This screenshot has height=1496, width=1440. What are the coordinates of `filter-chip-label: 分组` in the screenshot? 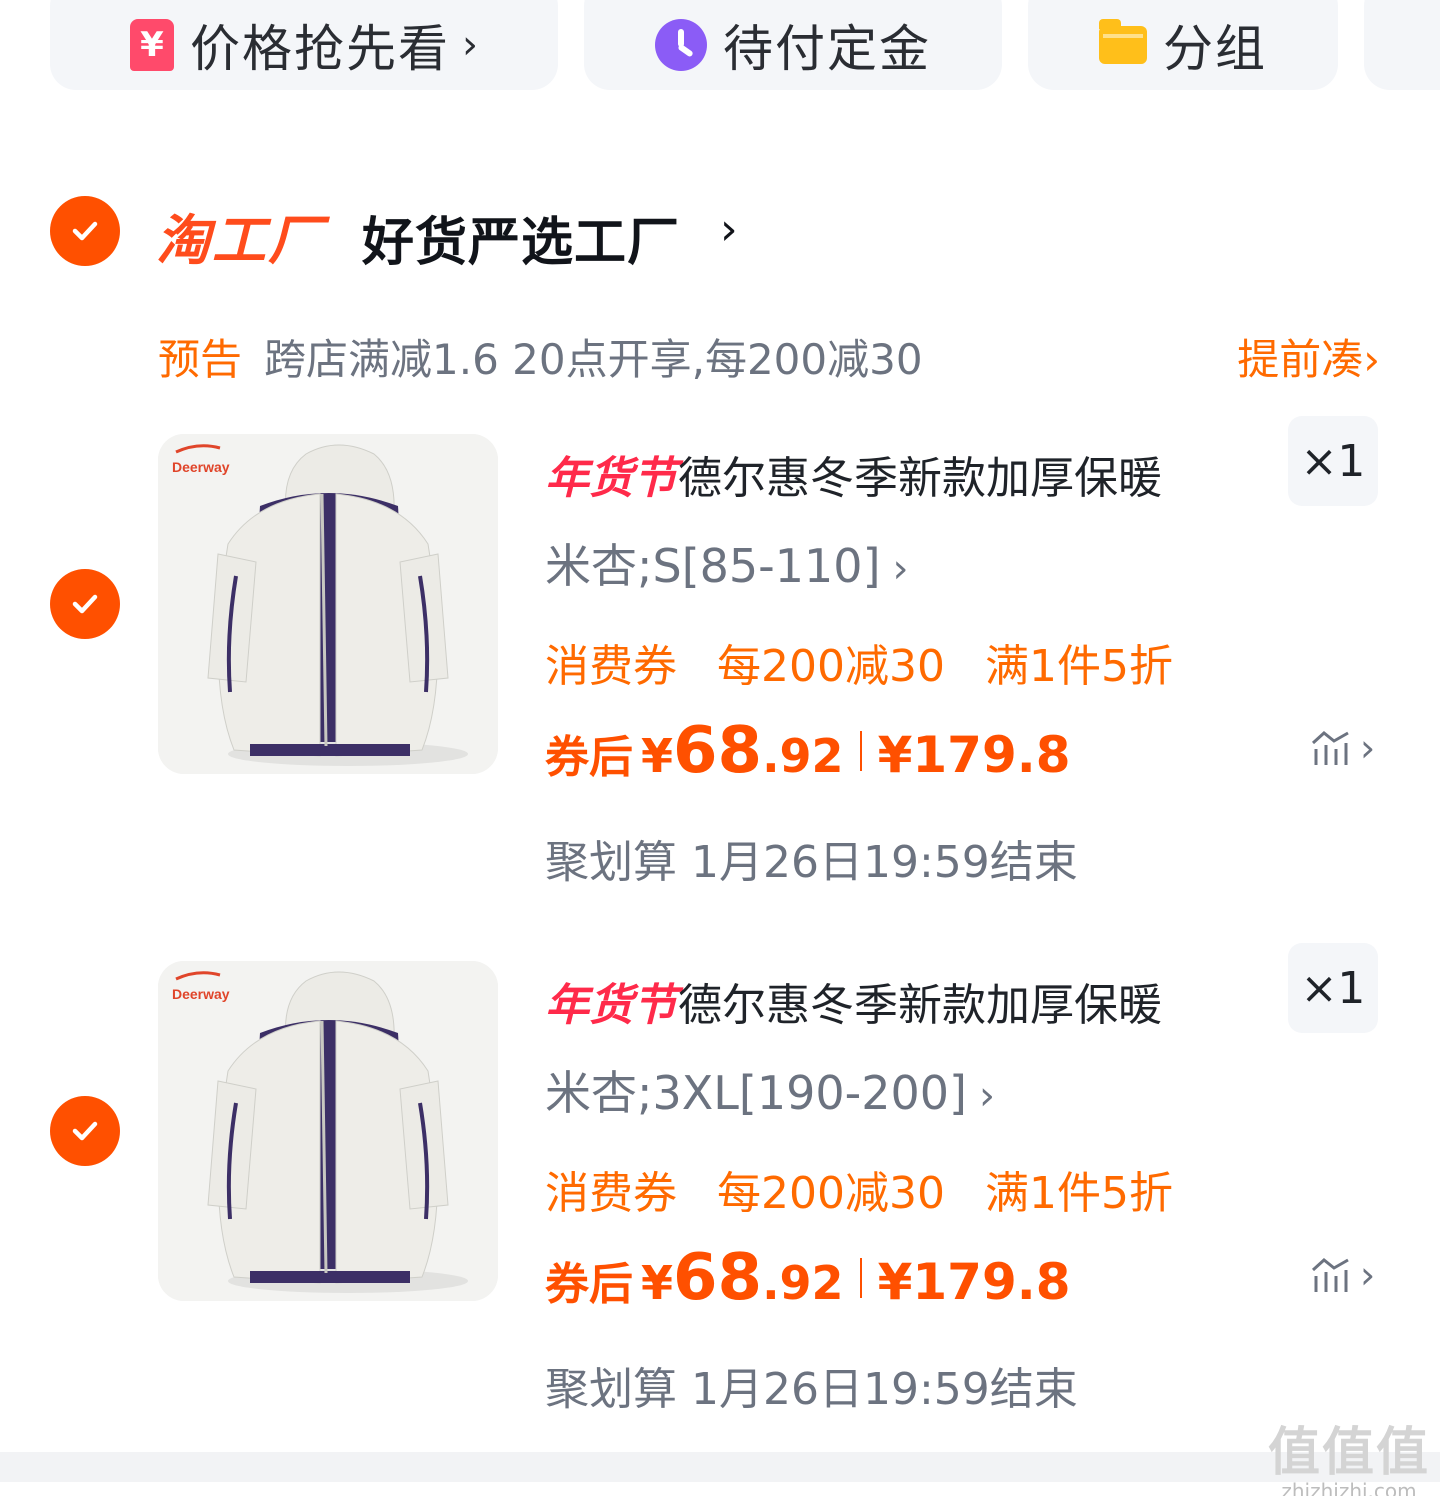 It's located at (1215, 49).